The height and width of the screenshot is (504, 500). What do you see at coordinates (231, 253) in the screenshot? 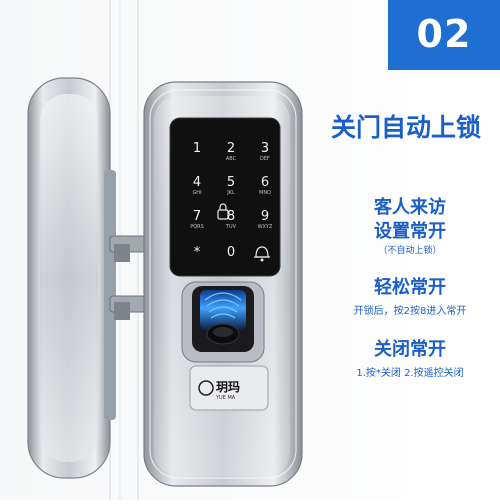
I see `keypad-key: 0` at bounding box center [231, 253].